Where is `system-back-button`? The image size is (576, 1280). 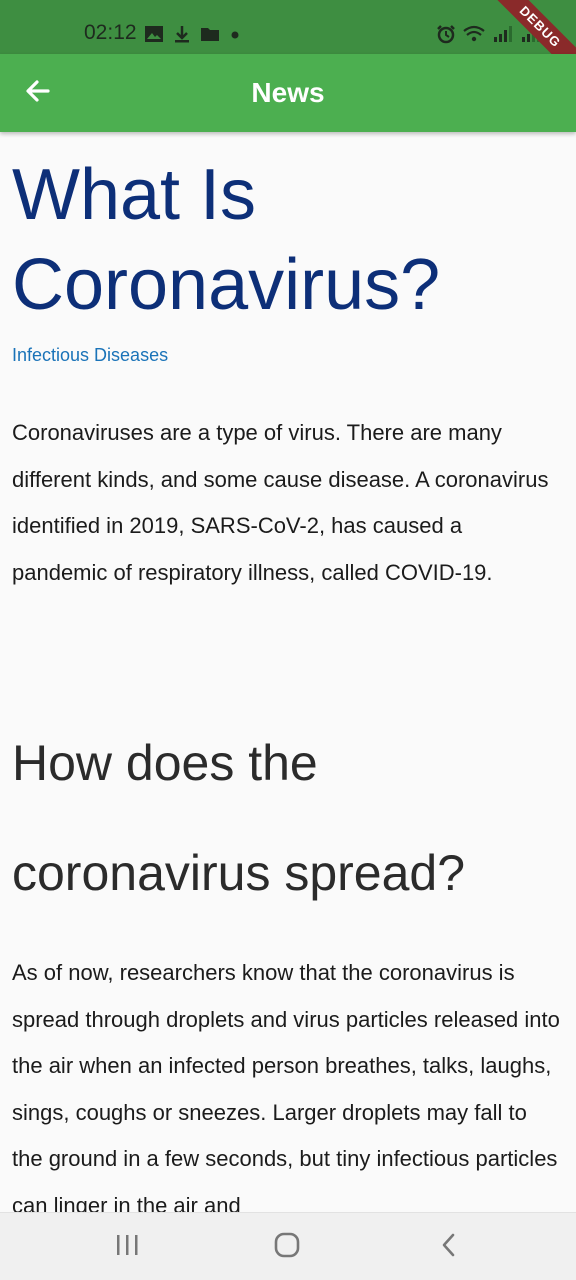
system-back-button is located at coordinates (449, 1247).